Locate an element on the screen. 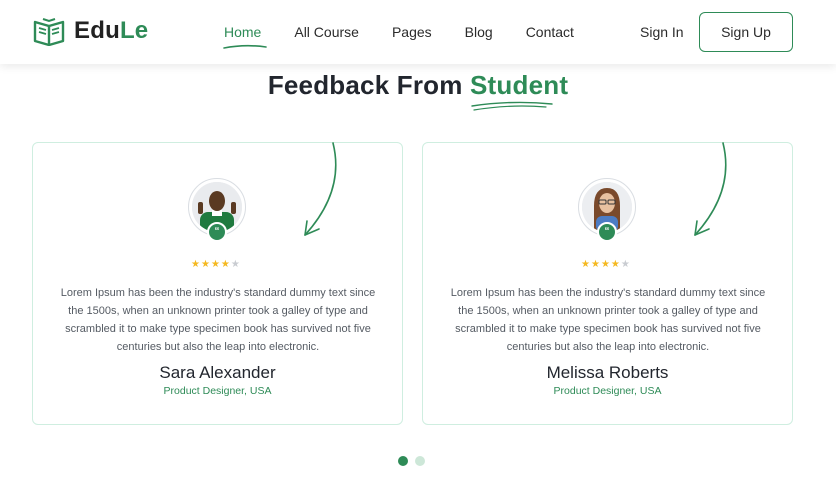  main-nav: Home All Course Pages Blog Contact is located at coordinates (415, 32).